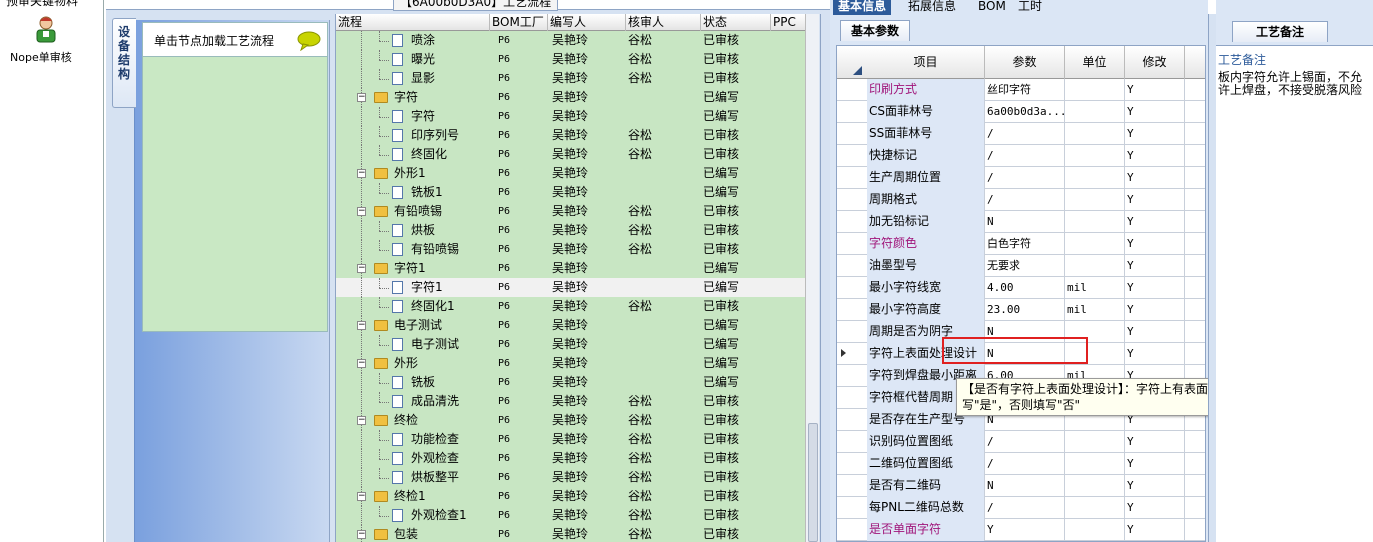  I want to click on tree-row: 终固化1 P6 吴艳玲 谷松 已审核, so click(570, 306).